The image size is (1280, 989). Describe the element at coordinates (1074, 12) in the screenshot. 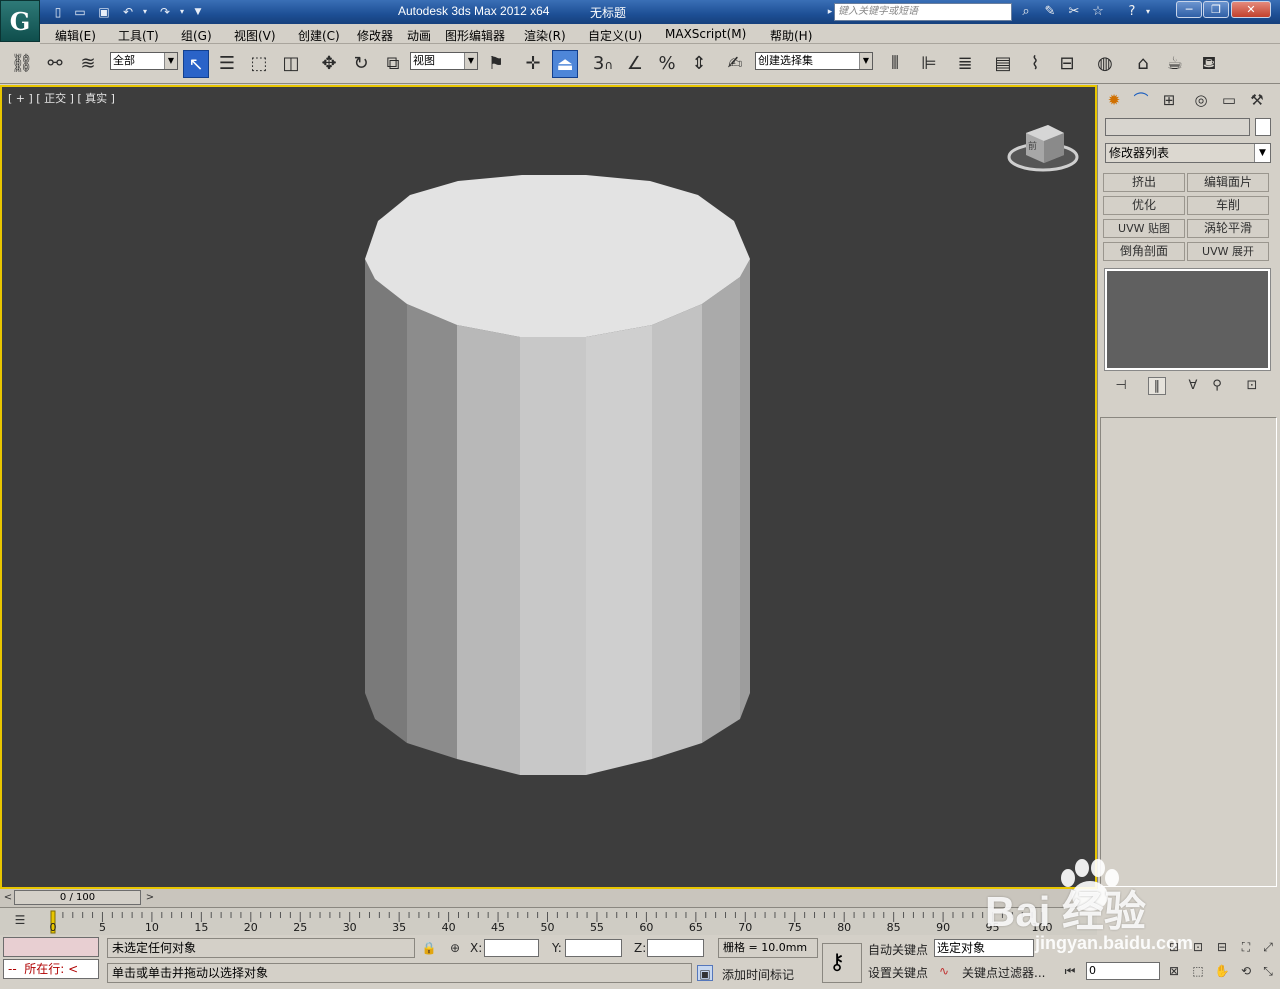

I see `communication-center-icon: ✂` at that location.